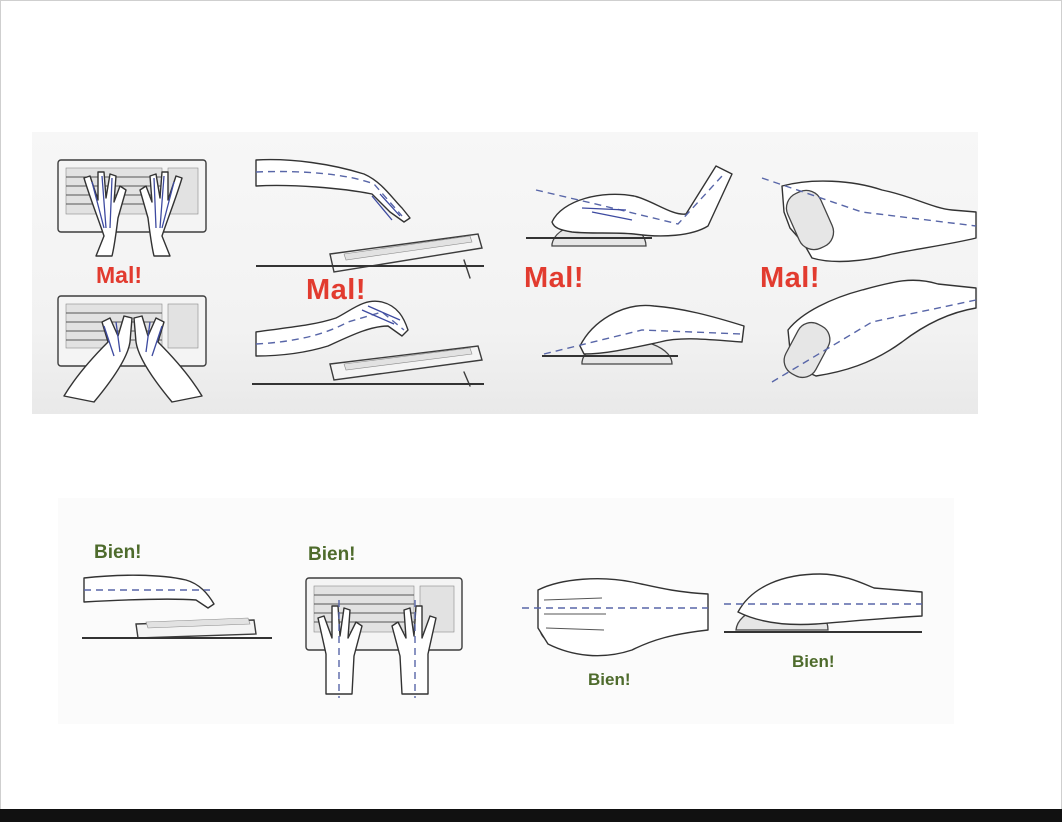  I want to click on keyboard-side-right-illustration, so click(177, 606).